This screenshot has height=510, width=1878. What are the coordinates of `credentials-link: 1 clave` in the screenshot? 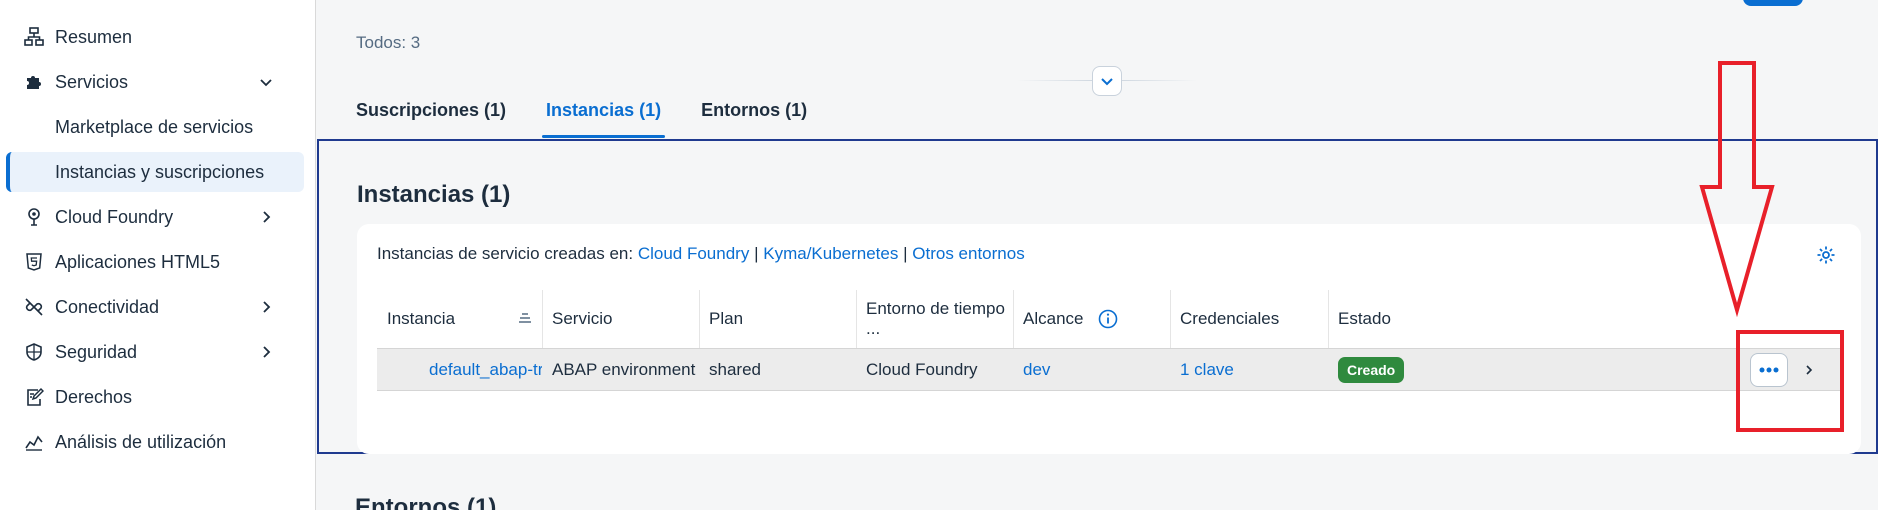 It's located at (1249, 370).